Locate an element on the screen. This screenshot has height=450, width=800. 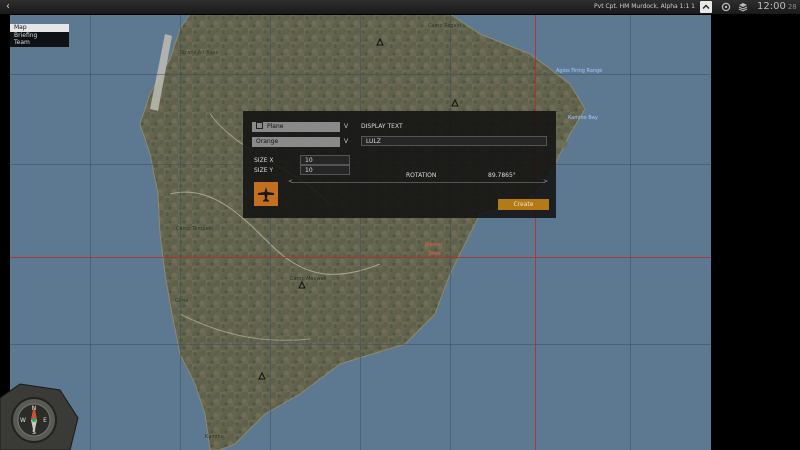
side-menu-item-team: Team is located at coordinates (39, 43).